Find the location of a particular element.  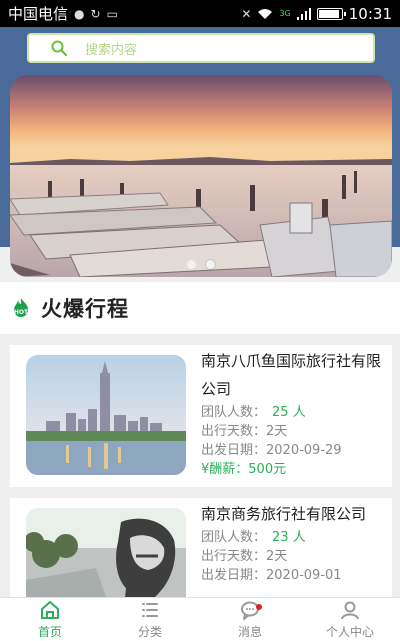

bottom-tab-bar: 首页 分类 消息 个人中心 is located at coordinates (200, 619).